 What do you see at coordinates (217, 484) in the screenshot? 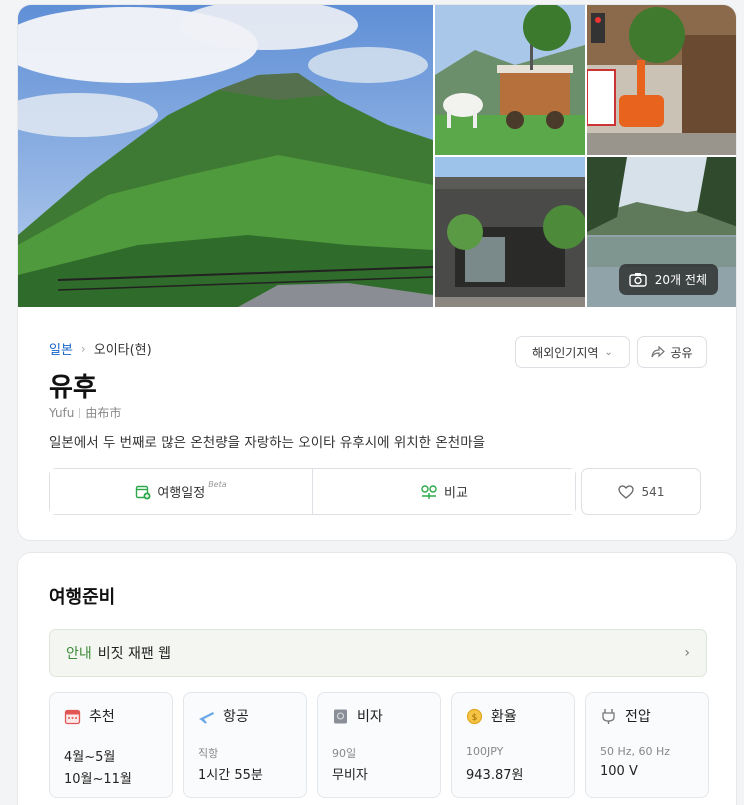
I see `beta-badge: Beta` at bounding box center [217, 484].